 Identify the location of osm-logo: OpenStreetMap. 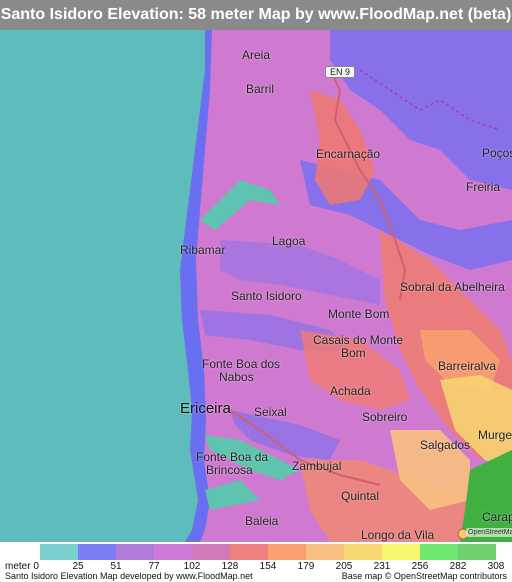
(489, 532).